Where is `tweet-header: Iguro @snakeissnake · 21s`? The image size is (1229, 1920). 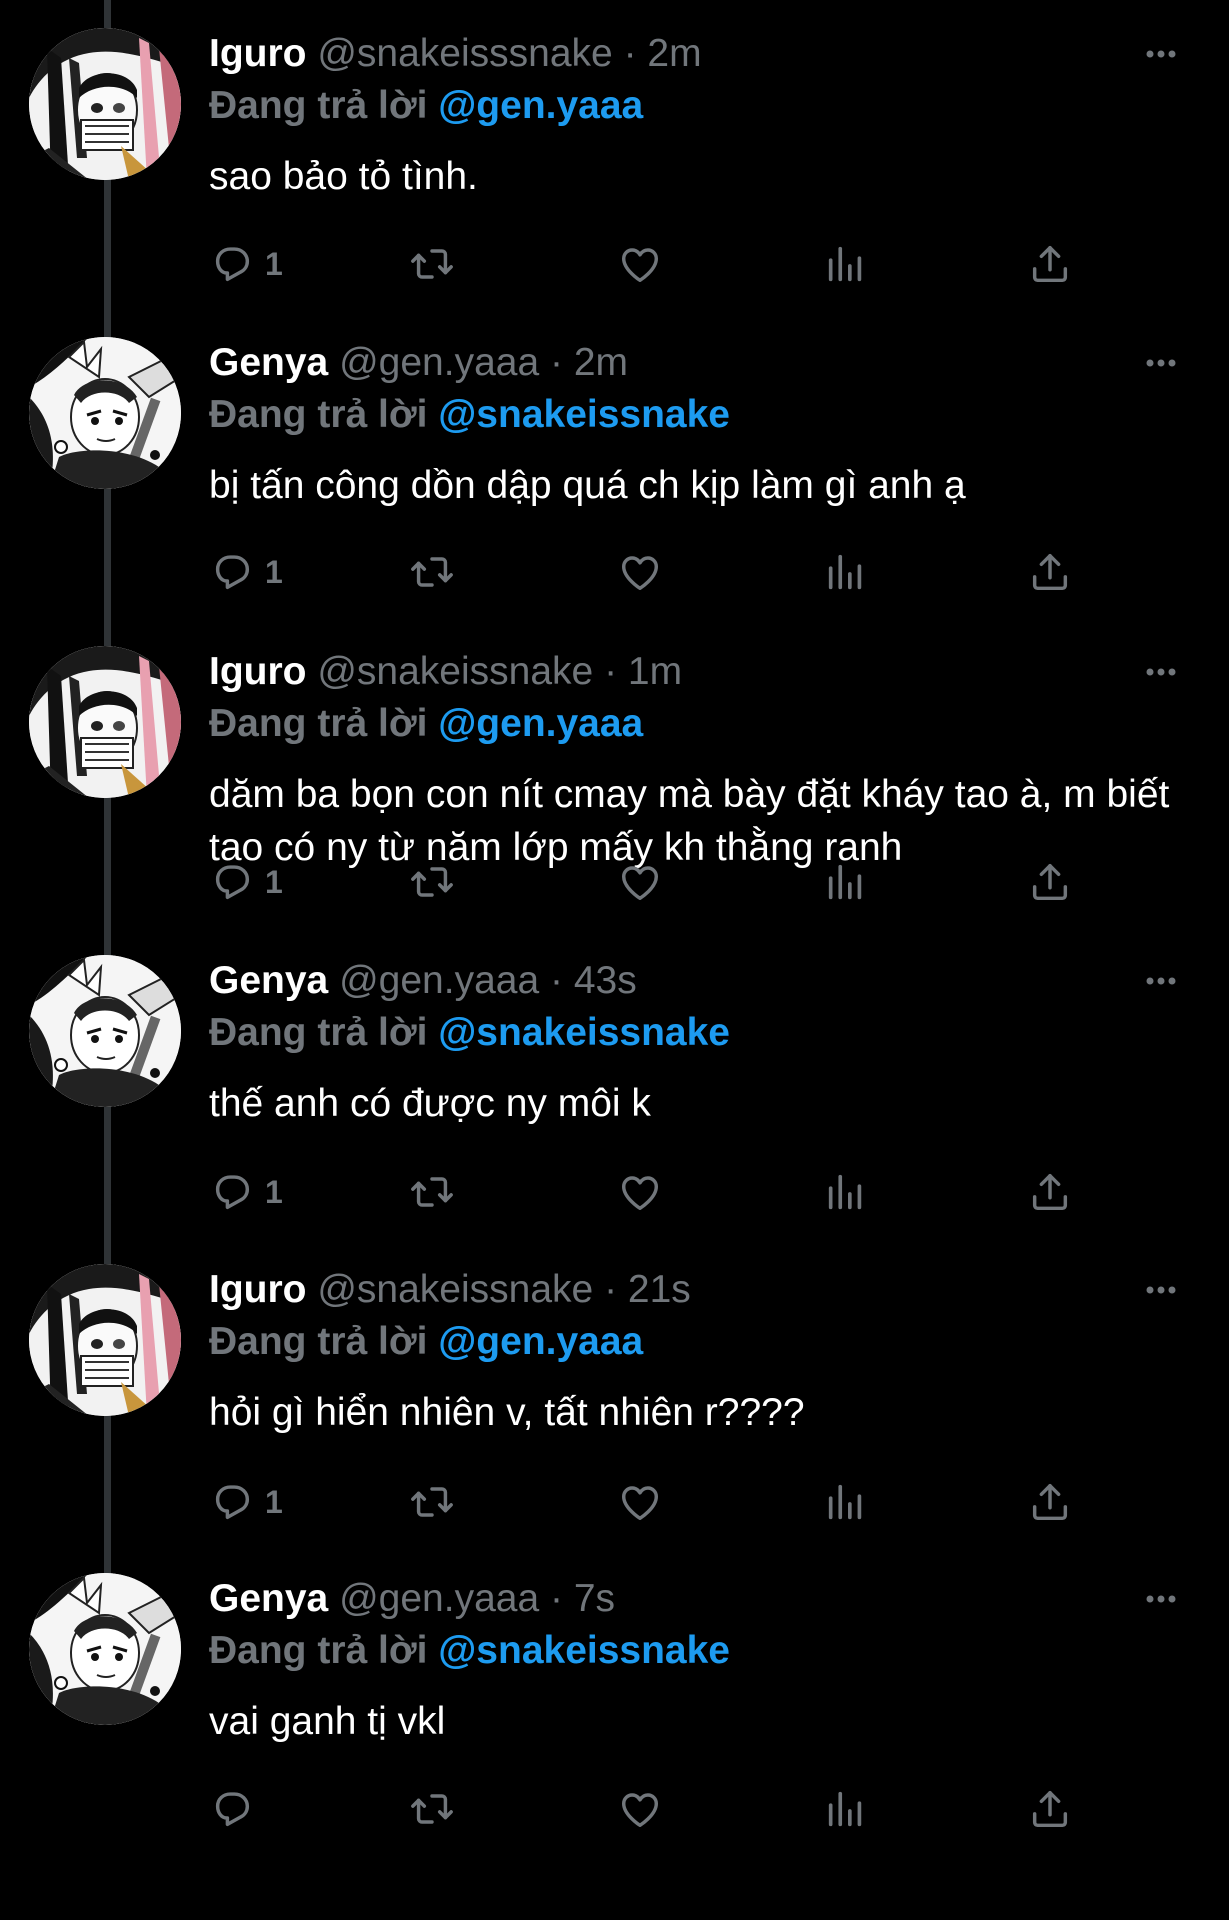 tweet-header: Iguro @snakeissnake · 21s is located at coordinates (450, 1290).